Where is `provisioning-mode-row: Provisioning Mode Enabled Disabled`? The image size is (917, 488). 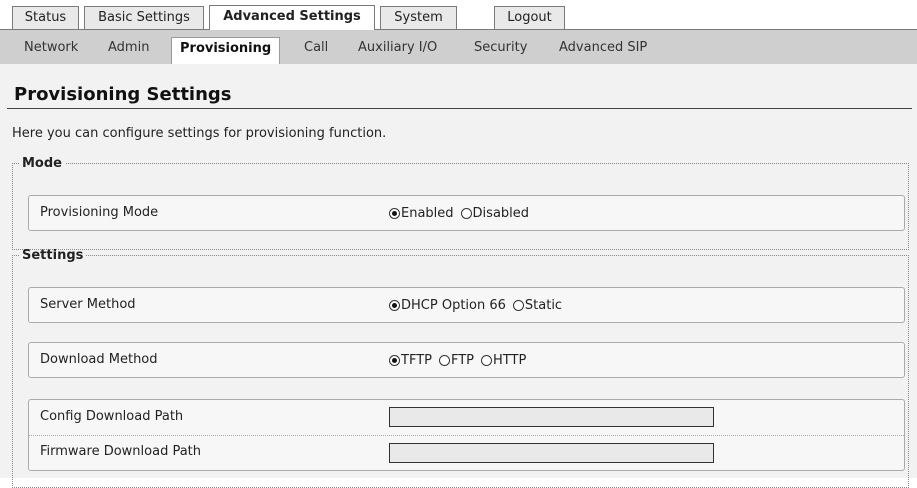 provisioning-mode-row: Provisioning Mode Enabled Disabled is located at coordinates (466, 213).